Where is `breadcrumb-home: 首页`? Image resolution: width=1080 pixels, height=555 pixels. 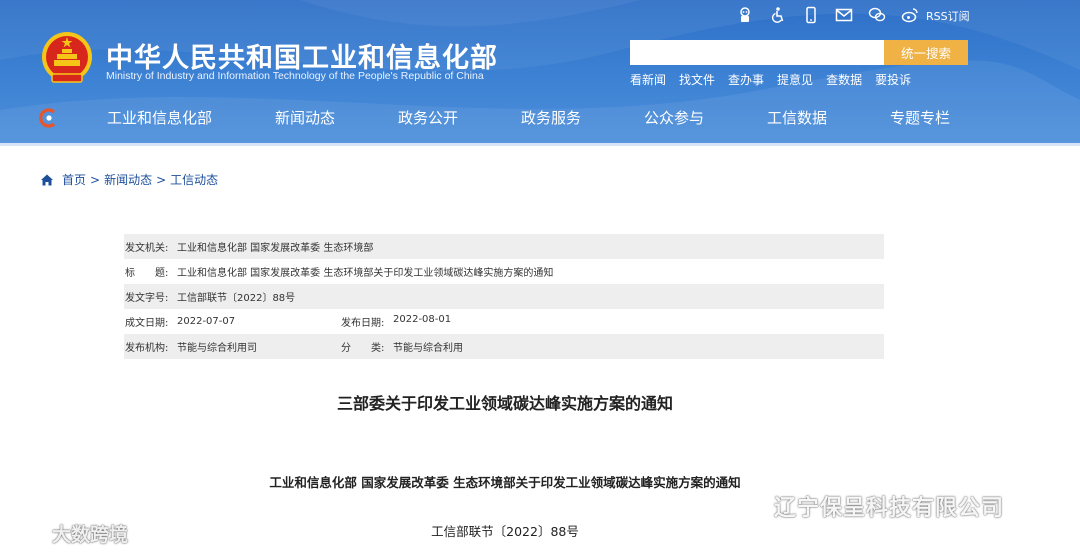
breadcrumb-home: 首页 is located at coordinates (74, 179).